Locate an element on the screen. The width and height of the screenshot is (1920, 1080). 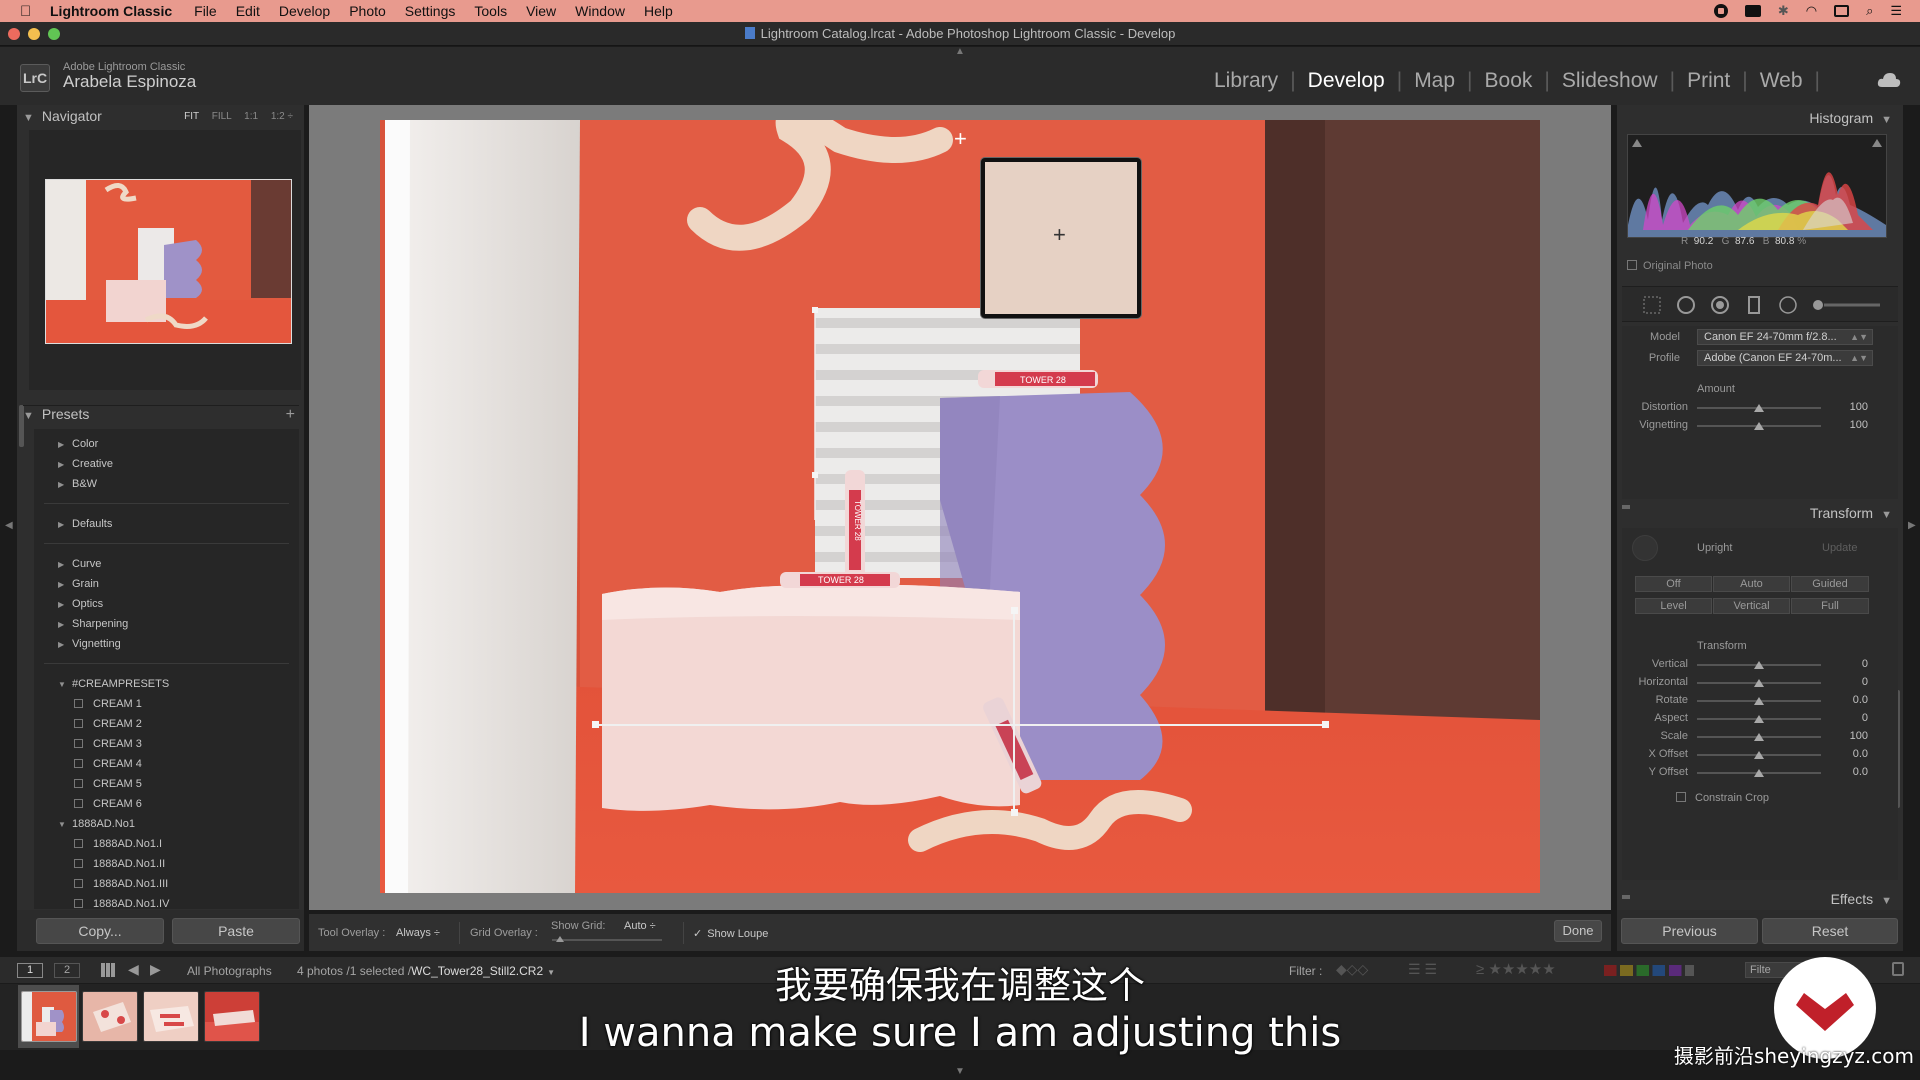
lens-model-dropdown: Canon EF 24-70mm f/2.8... ▲▼ is located at coordinates (1785, 337).